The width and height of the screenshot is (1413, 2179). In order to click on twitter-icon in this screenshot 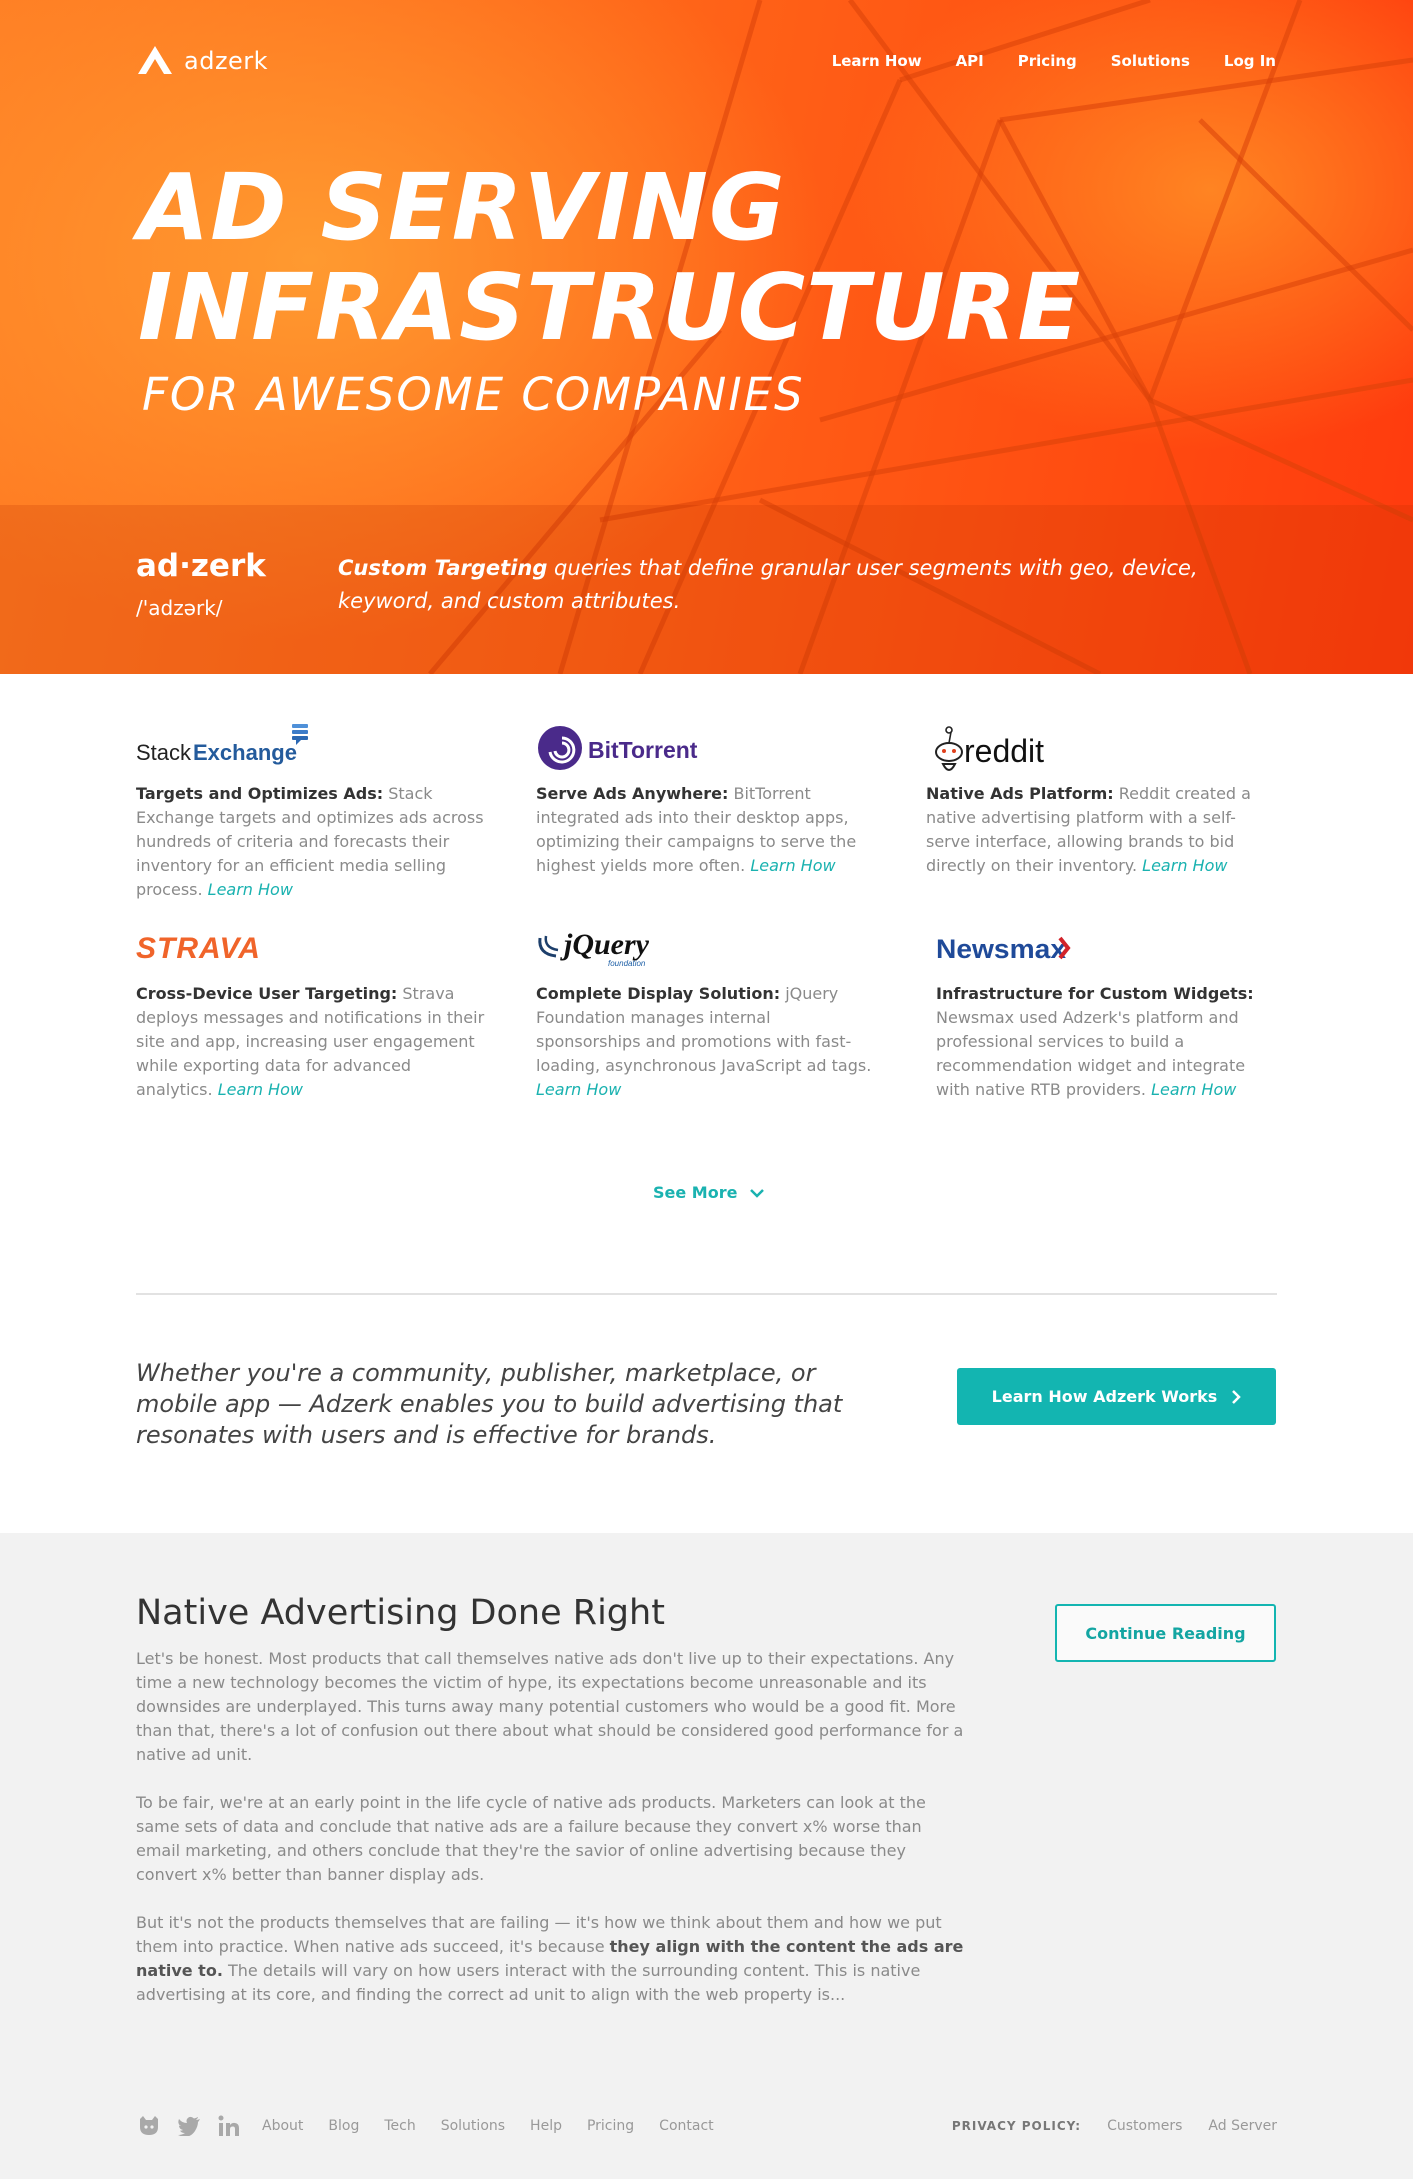, I will do `click(189, 2126)`.